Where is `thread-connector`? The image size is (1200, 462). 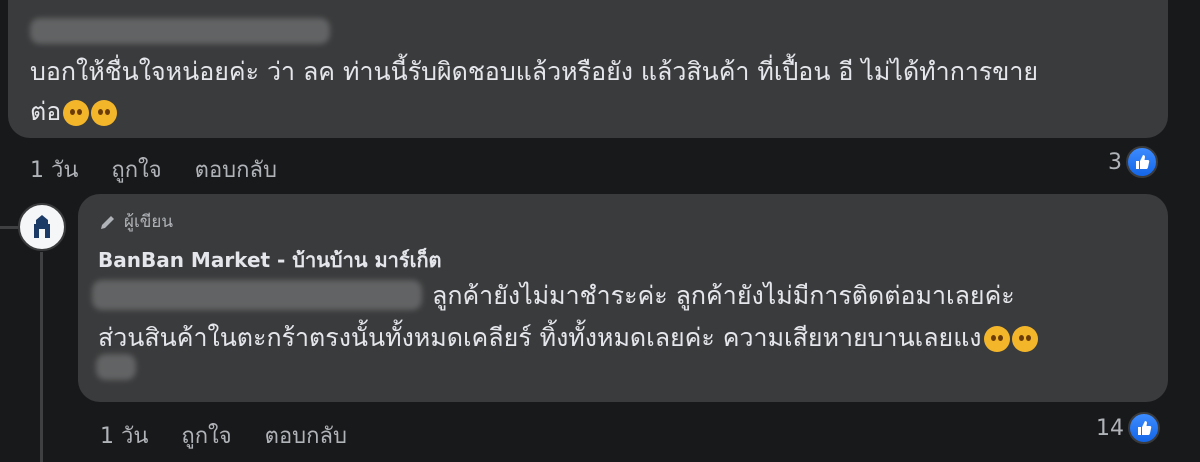
thread-connector is located at coordinates (9, 227).